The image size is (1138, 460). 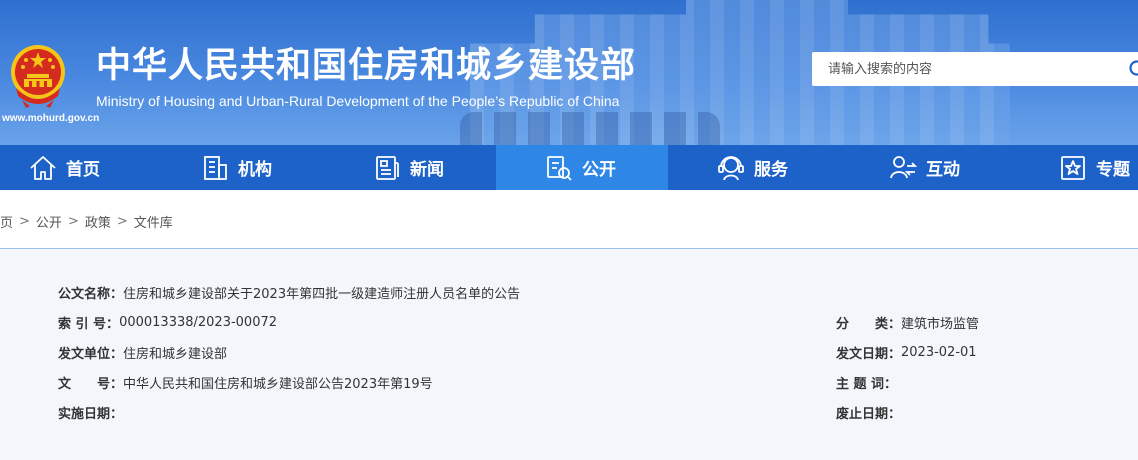 I want to click on breadcrumb-policy: 政策, so click(x=98, y=221).